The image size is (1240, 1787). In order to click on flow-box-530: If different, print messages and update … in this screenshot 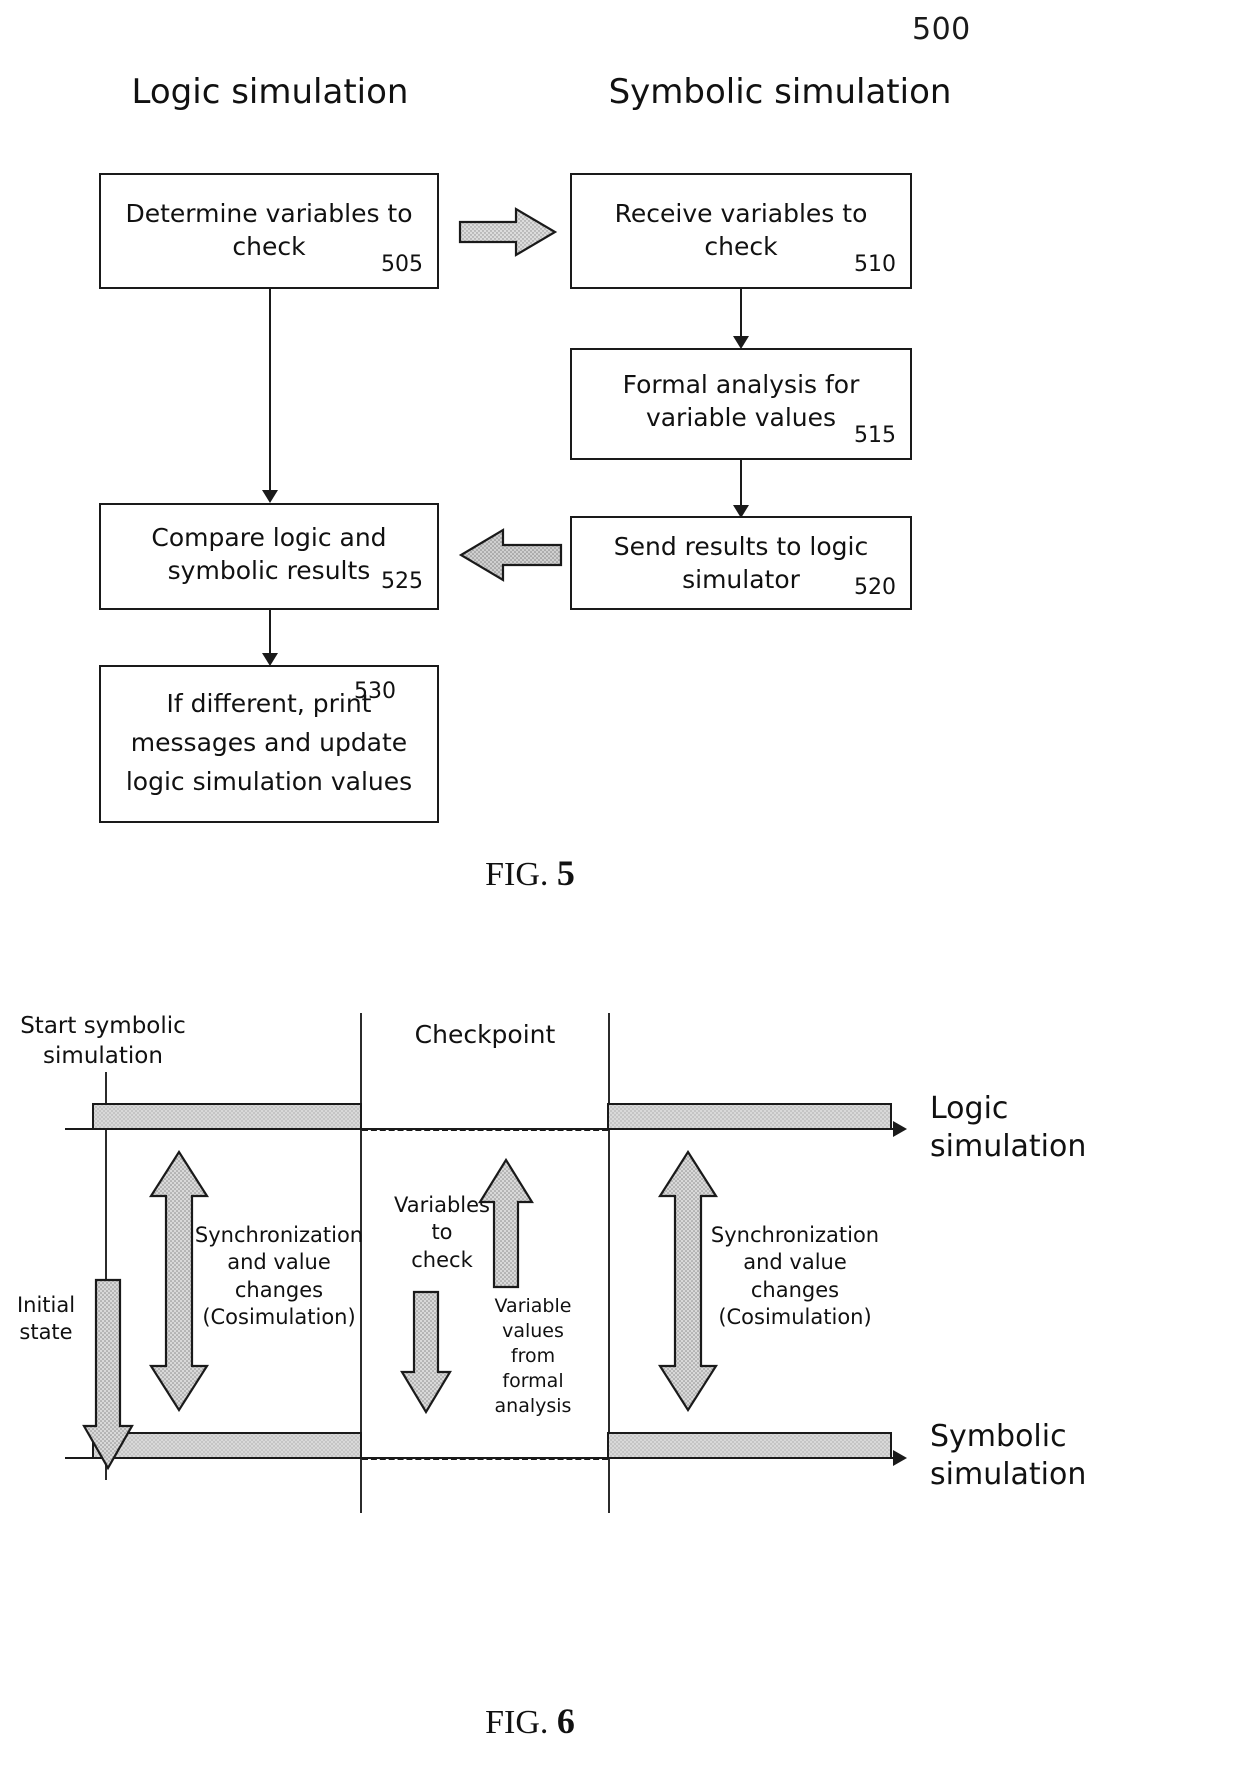, I will do `click(269, 744)`.